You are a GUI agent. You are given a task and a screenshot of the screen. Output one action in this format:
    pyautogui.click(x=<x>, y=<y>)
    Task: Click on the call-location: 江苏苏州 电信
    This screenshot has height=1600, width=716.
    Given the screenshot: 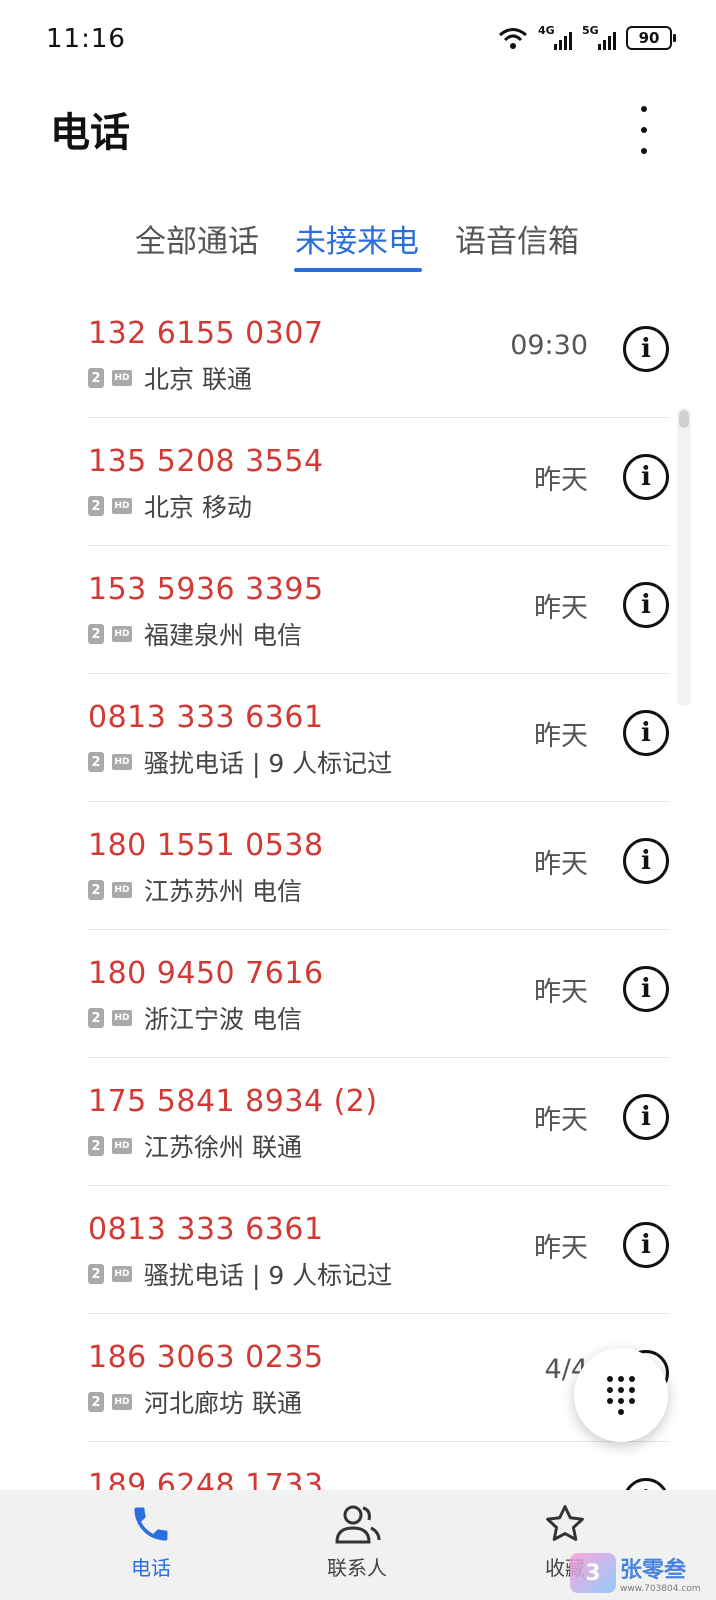 What is the action you would take?
    pyautogui.click(x=223, y=891)
    